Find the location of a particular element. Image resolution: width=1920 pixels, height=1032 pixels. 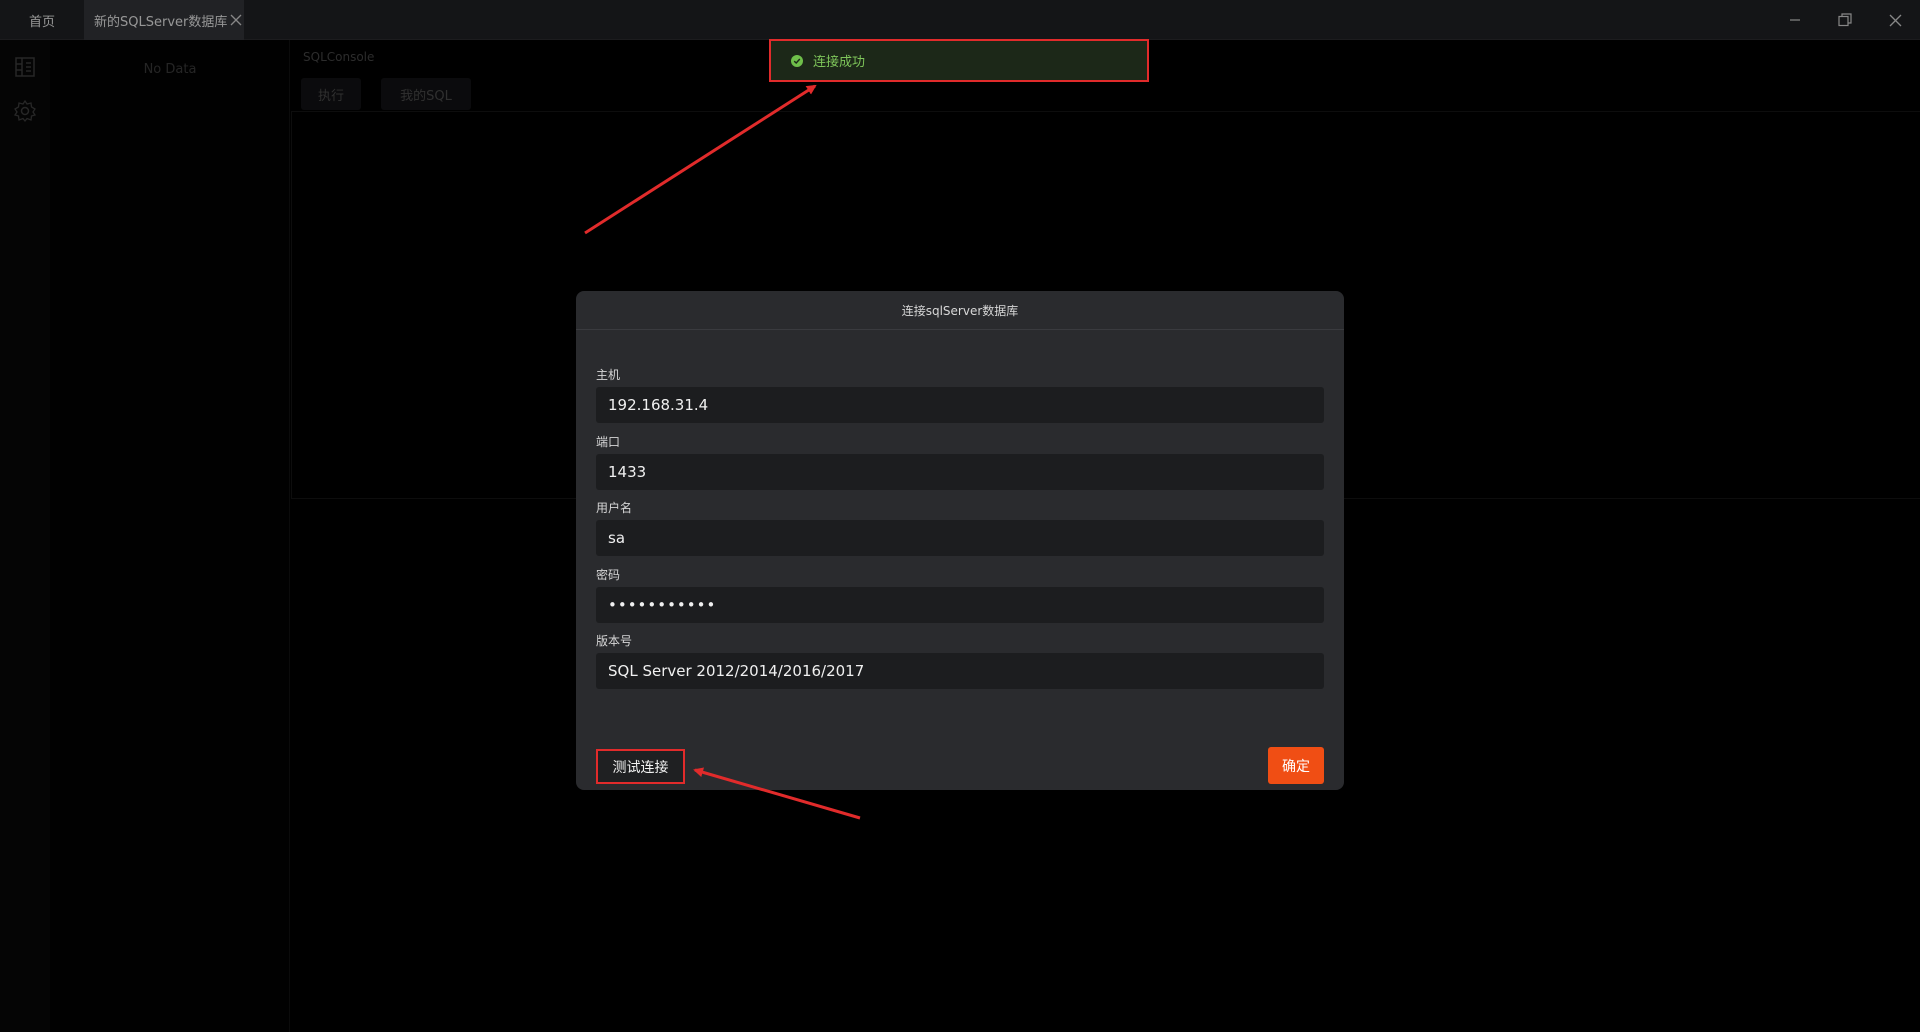

password-input is located at coordinates (960, 605).